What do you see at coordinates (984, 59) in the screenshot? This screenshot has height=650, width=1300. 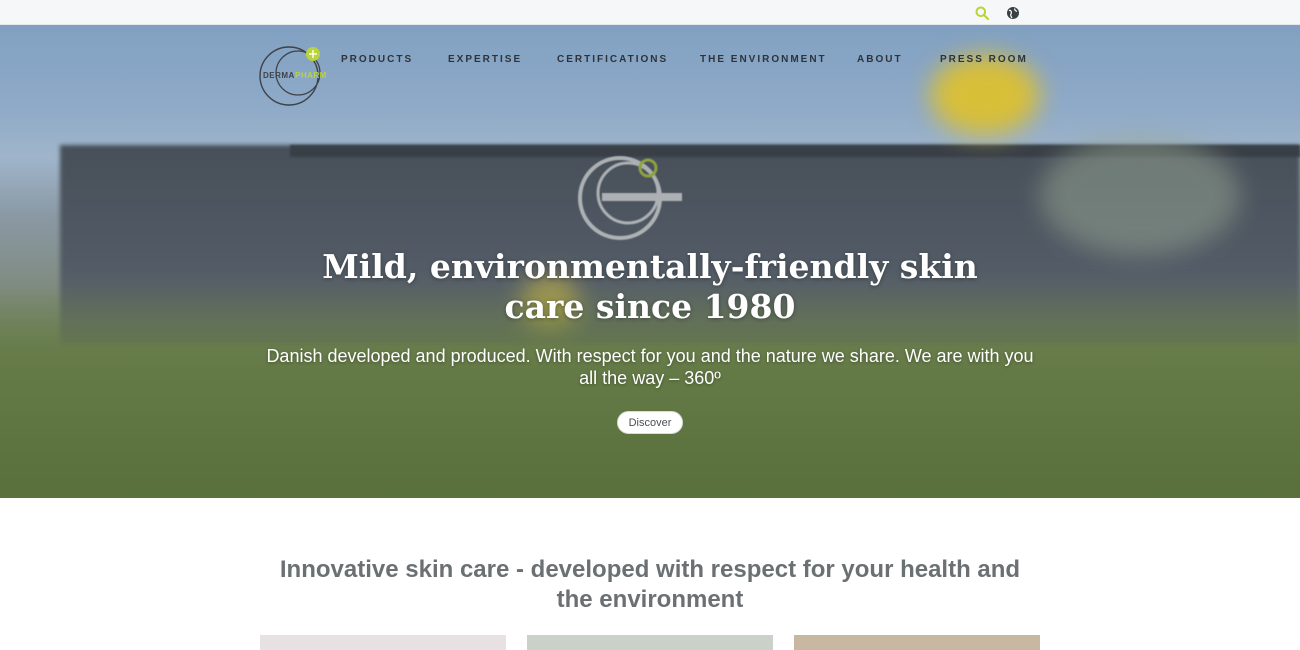 I see `nav-press-room: PRESS ROOM` at bounding box center [984, 59].